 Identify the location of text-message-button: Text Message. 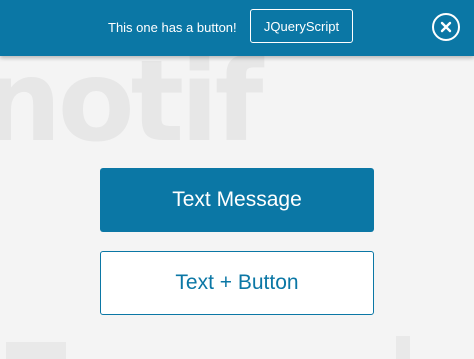
(237, 200).